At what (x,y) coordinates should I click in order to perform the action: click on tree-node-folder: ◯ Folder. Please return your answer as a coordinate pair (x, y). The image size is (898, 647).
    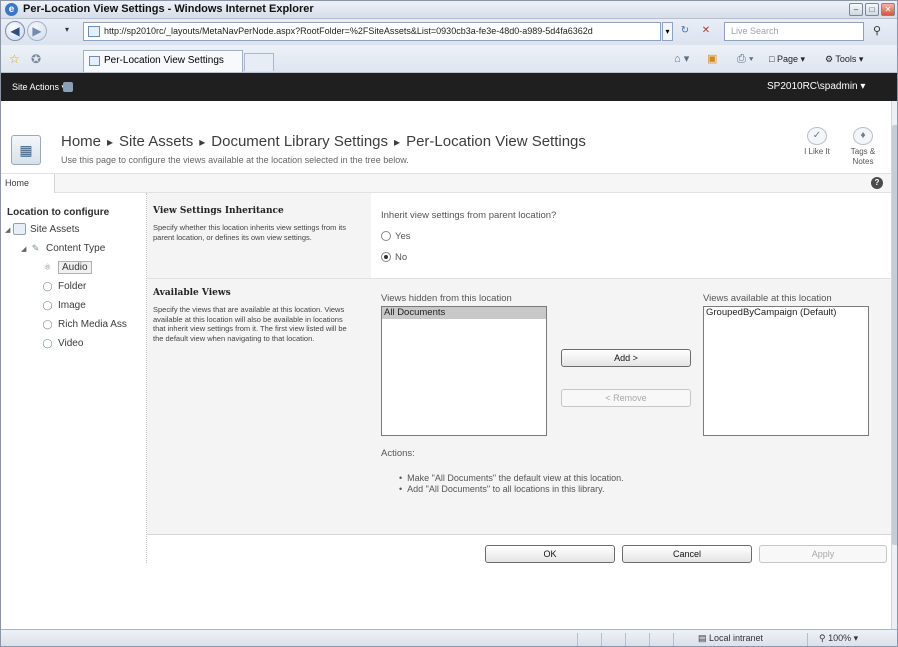
    Looking at the image, I should click on (63, 287).